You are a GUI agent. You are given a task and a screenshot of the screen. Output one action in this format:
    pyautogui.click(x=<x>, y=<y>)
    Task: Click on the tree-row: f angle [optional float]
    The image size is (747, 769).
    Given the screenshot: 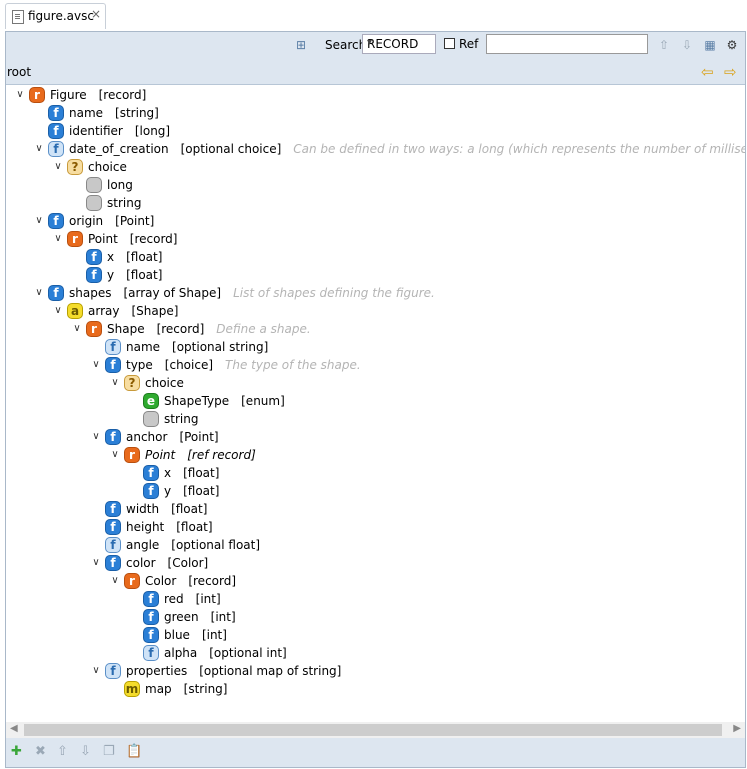 What is the action you would take?
    pyautogui.click(x=375, y=545)
    